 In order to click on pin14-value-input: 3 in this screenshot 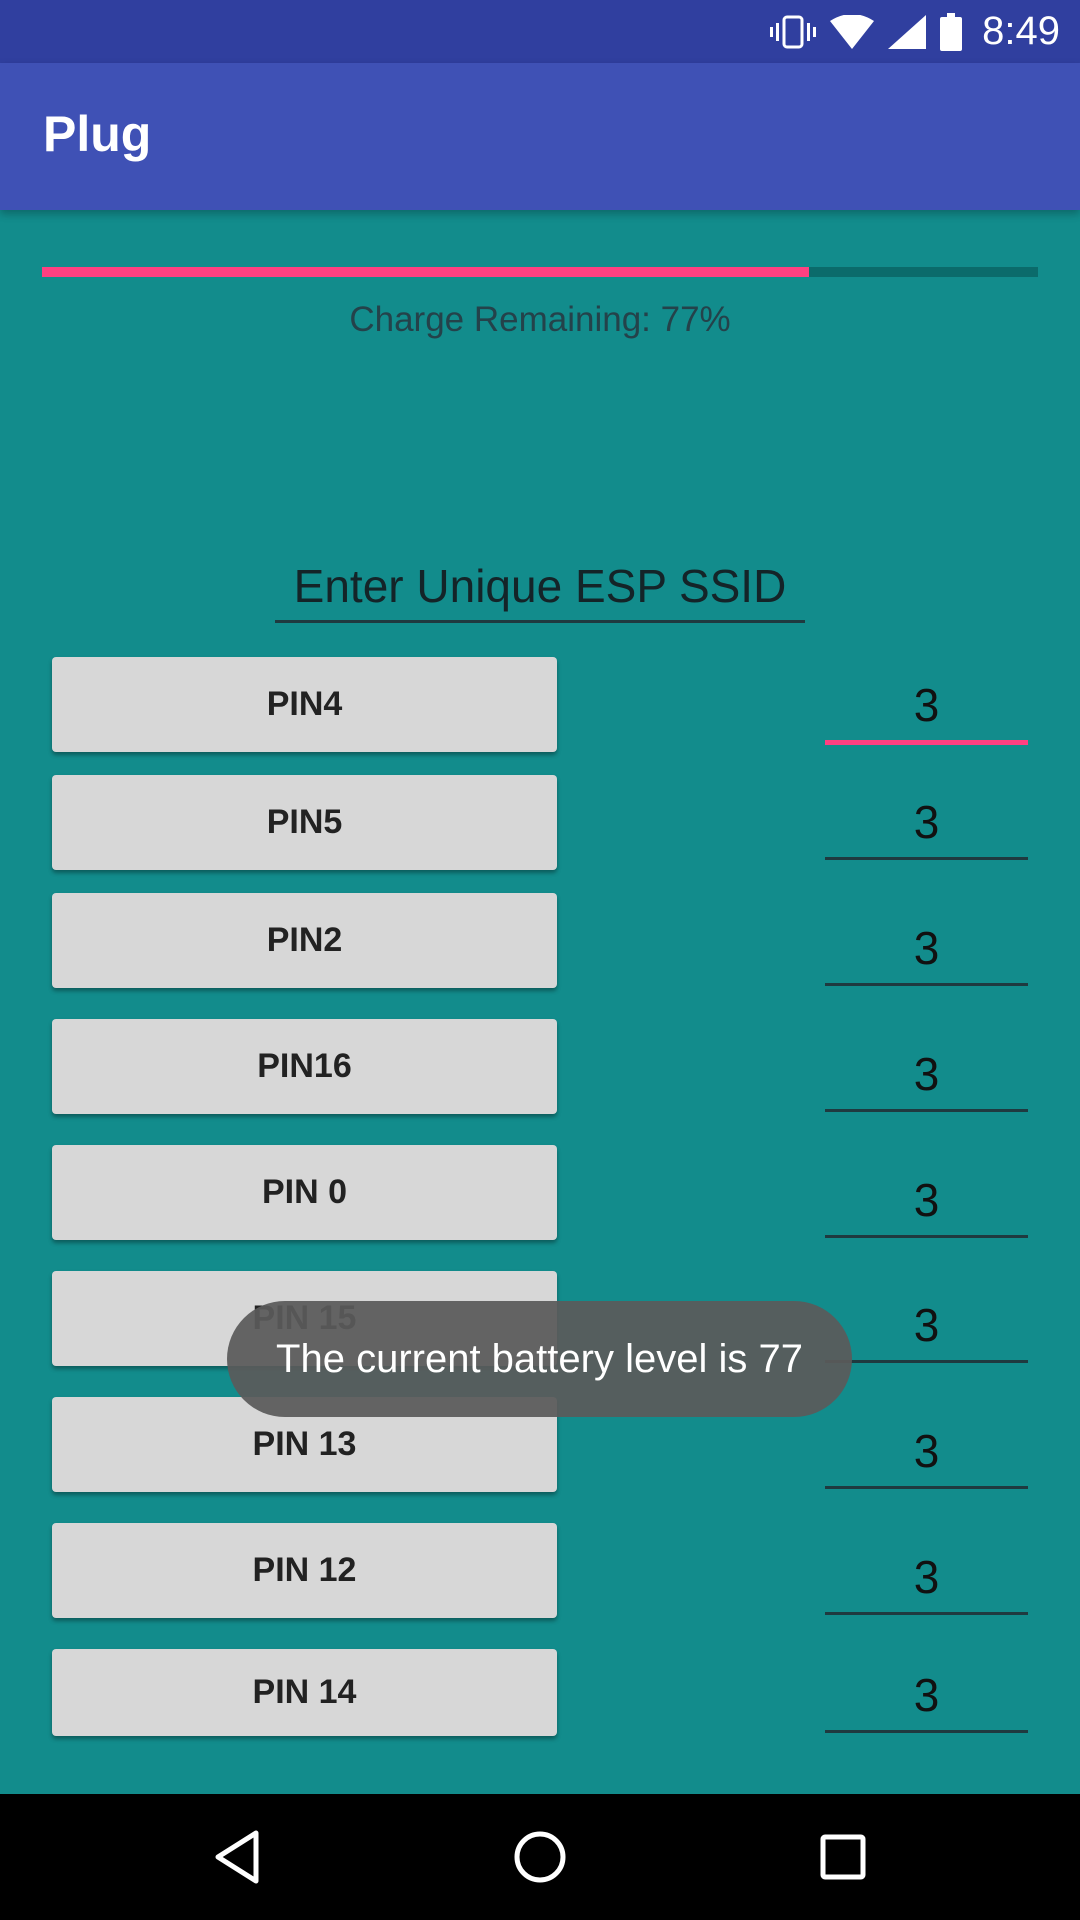, I will do `click(926, 1696)`.